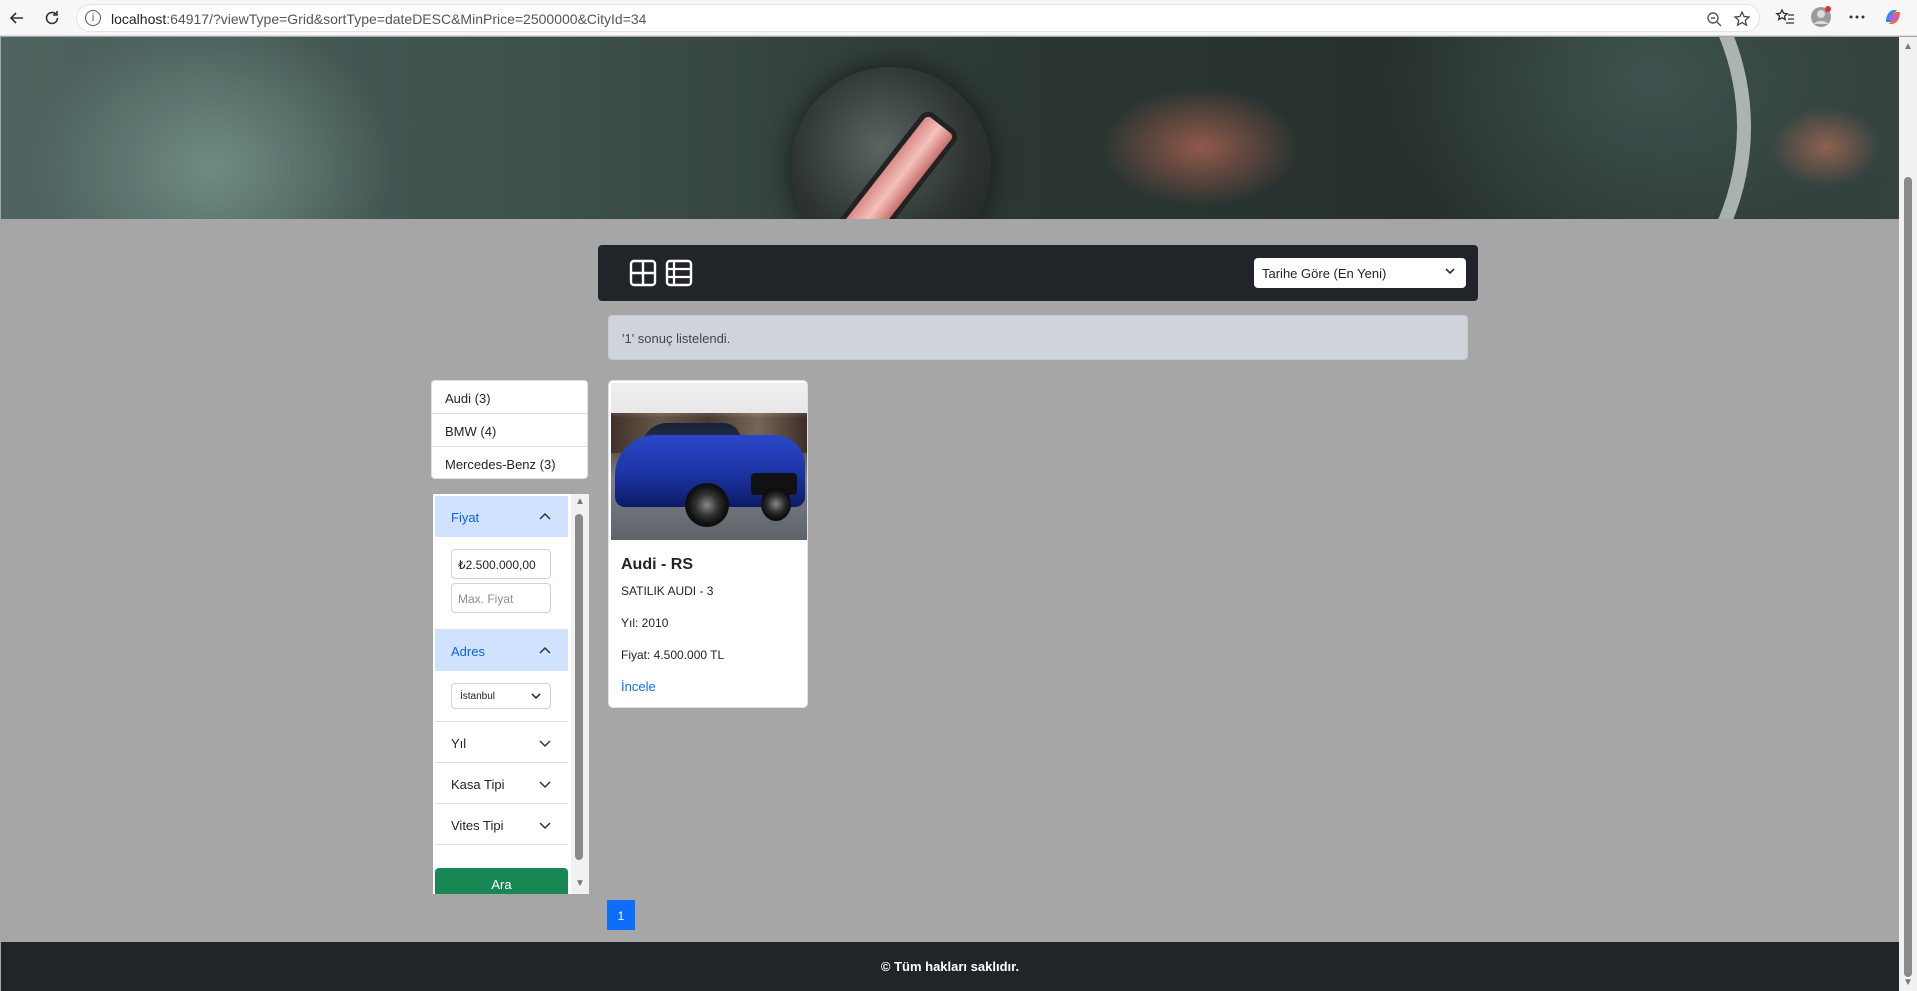 The height and width of the screenshot is (991, 1917). What do you see at coordinates (679, 273) in the screenshot?
I see `list-view-icon` at bounding box center [679, 273].